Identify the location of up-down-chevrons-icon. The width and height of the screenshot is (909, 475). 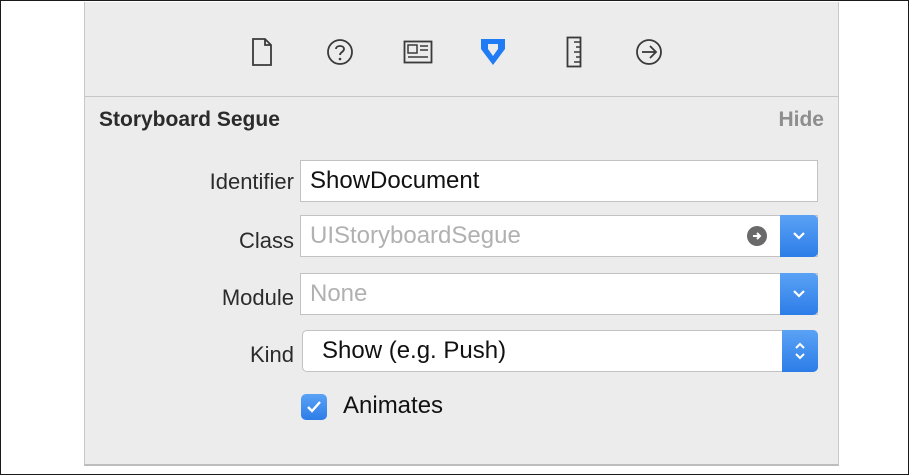
(800, 351).